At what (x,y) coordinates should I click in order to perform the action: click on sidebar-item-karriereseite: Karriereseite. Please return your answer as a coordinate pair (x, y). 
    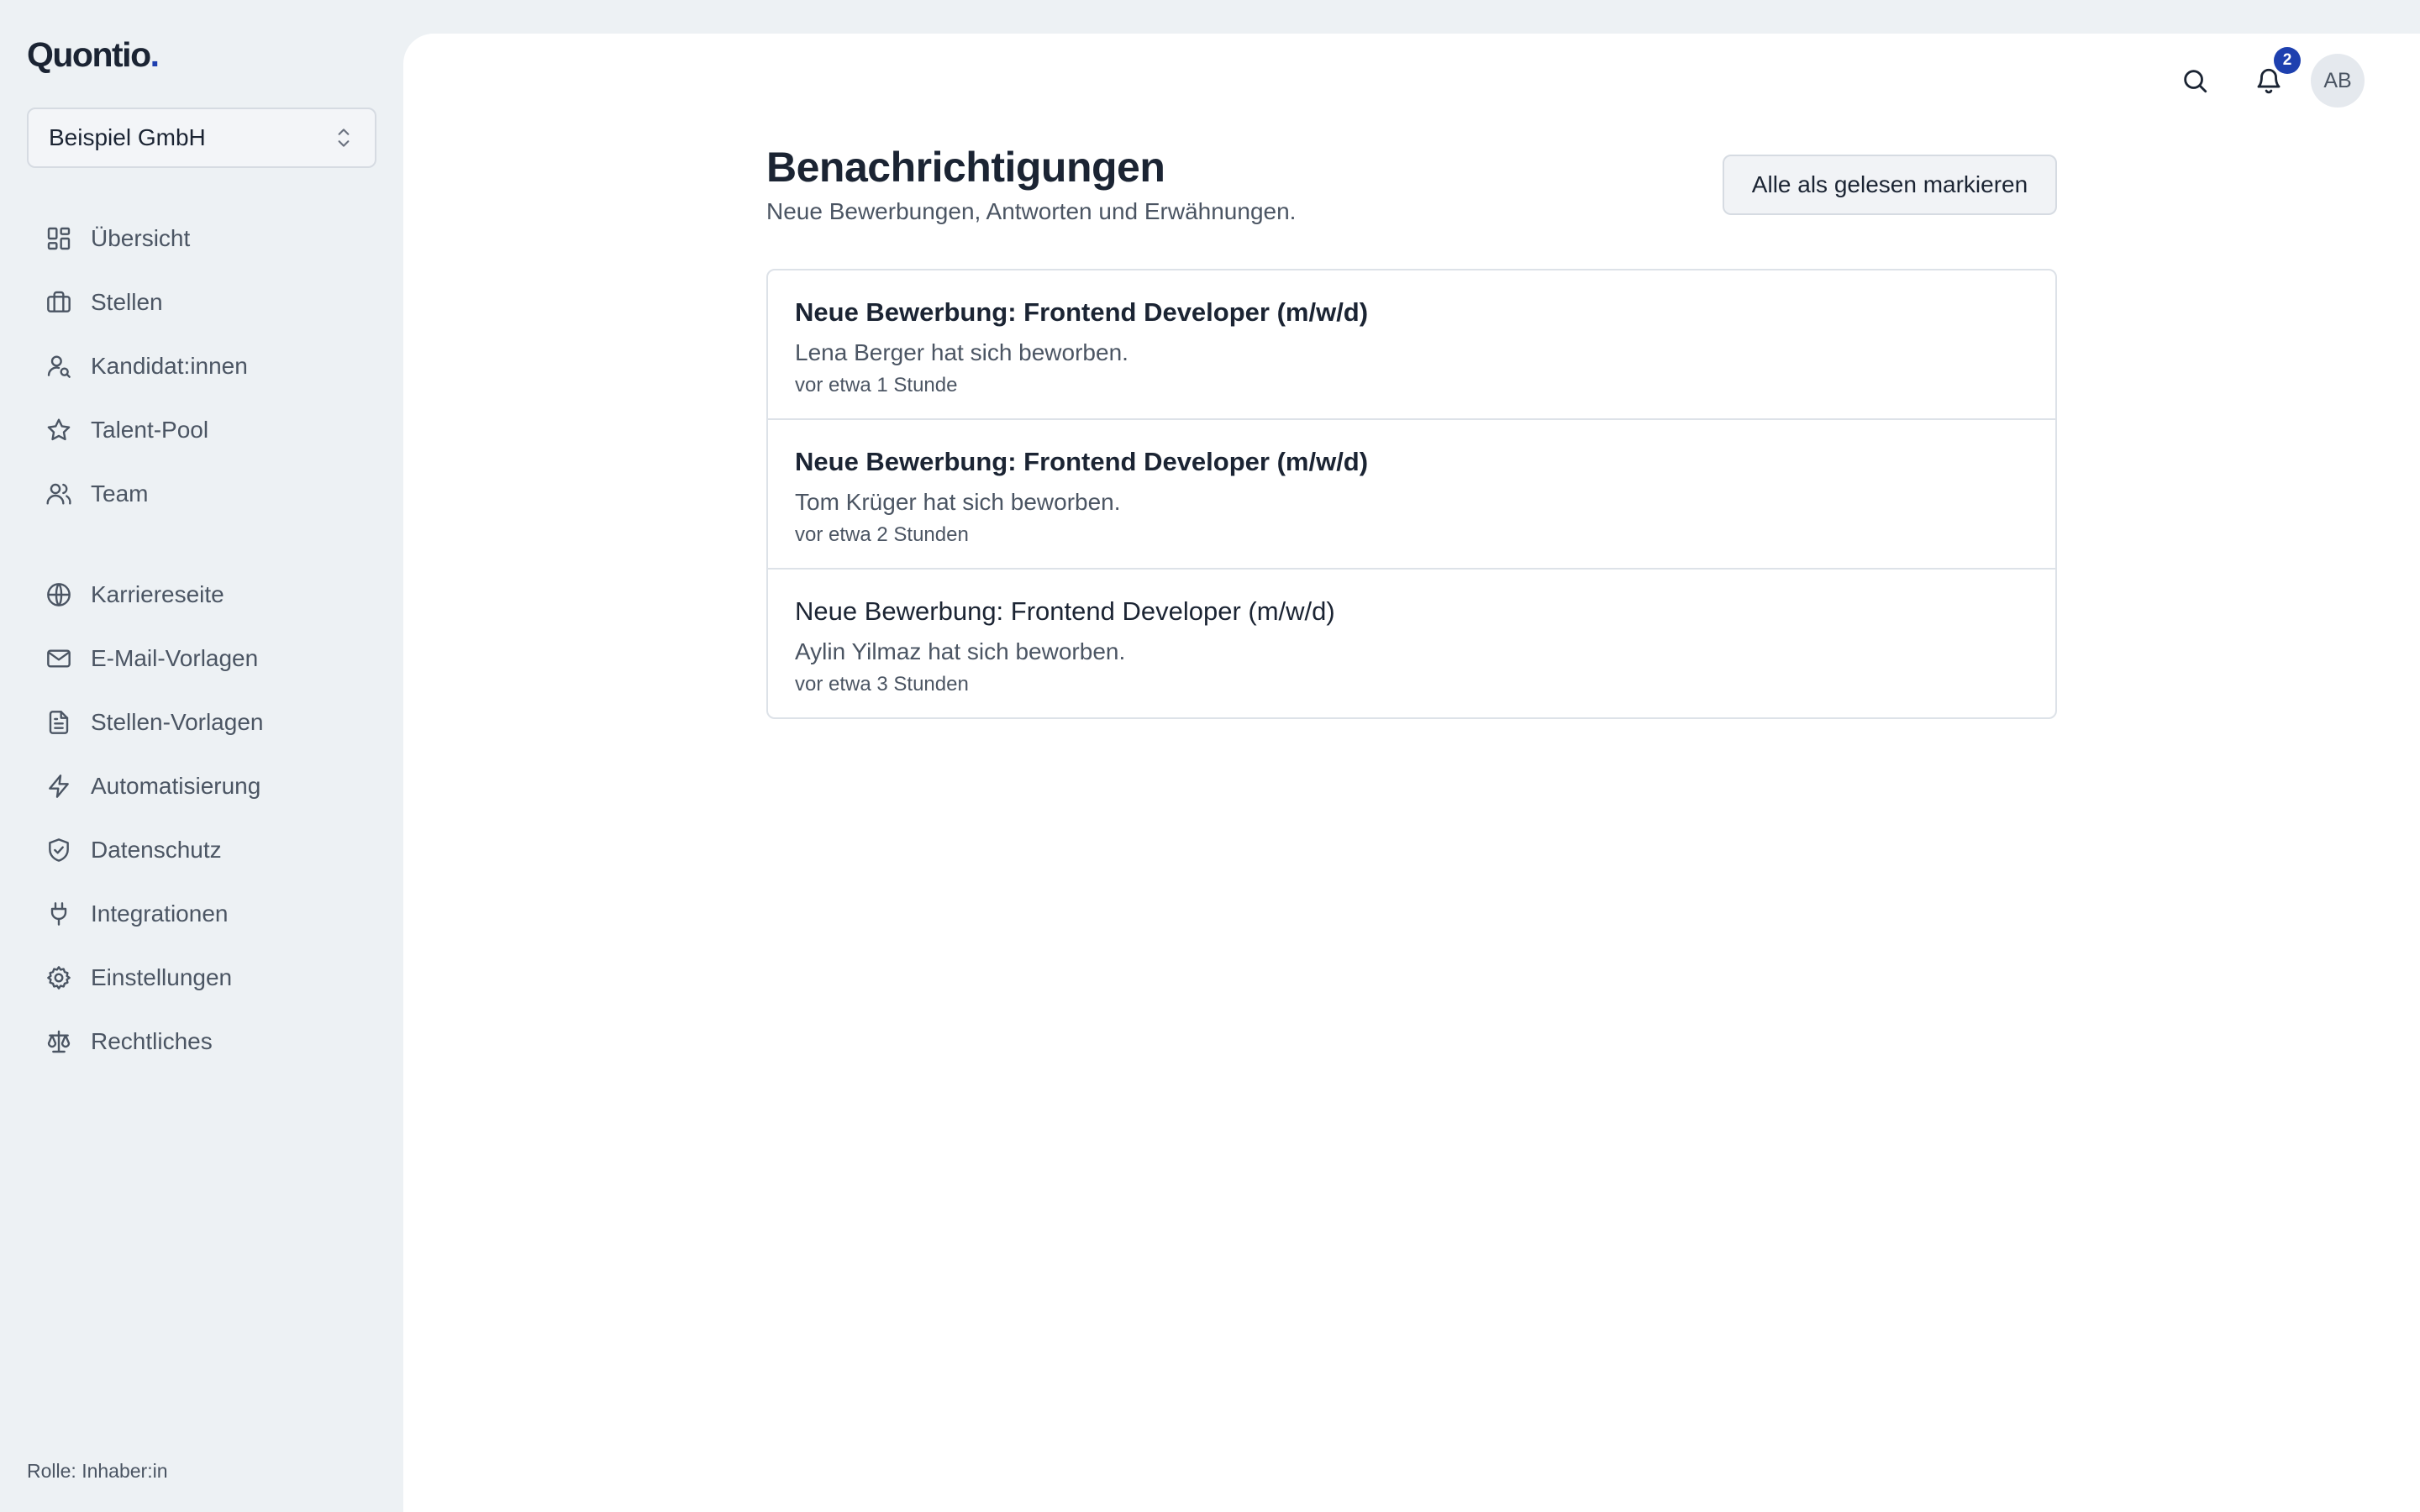
    Looking at the image, I should click on (202, 595).